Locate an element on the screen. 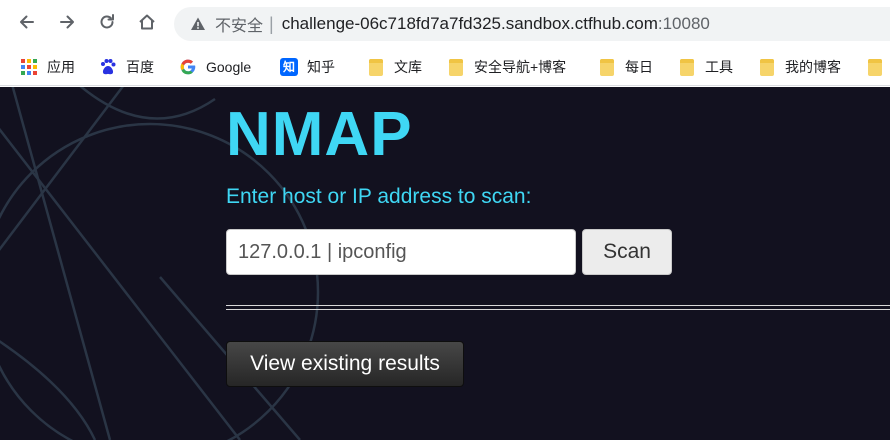  bookmark-label: 工具 is located at coordinates (719, 67).